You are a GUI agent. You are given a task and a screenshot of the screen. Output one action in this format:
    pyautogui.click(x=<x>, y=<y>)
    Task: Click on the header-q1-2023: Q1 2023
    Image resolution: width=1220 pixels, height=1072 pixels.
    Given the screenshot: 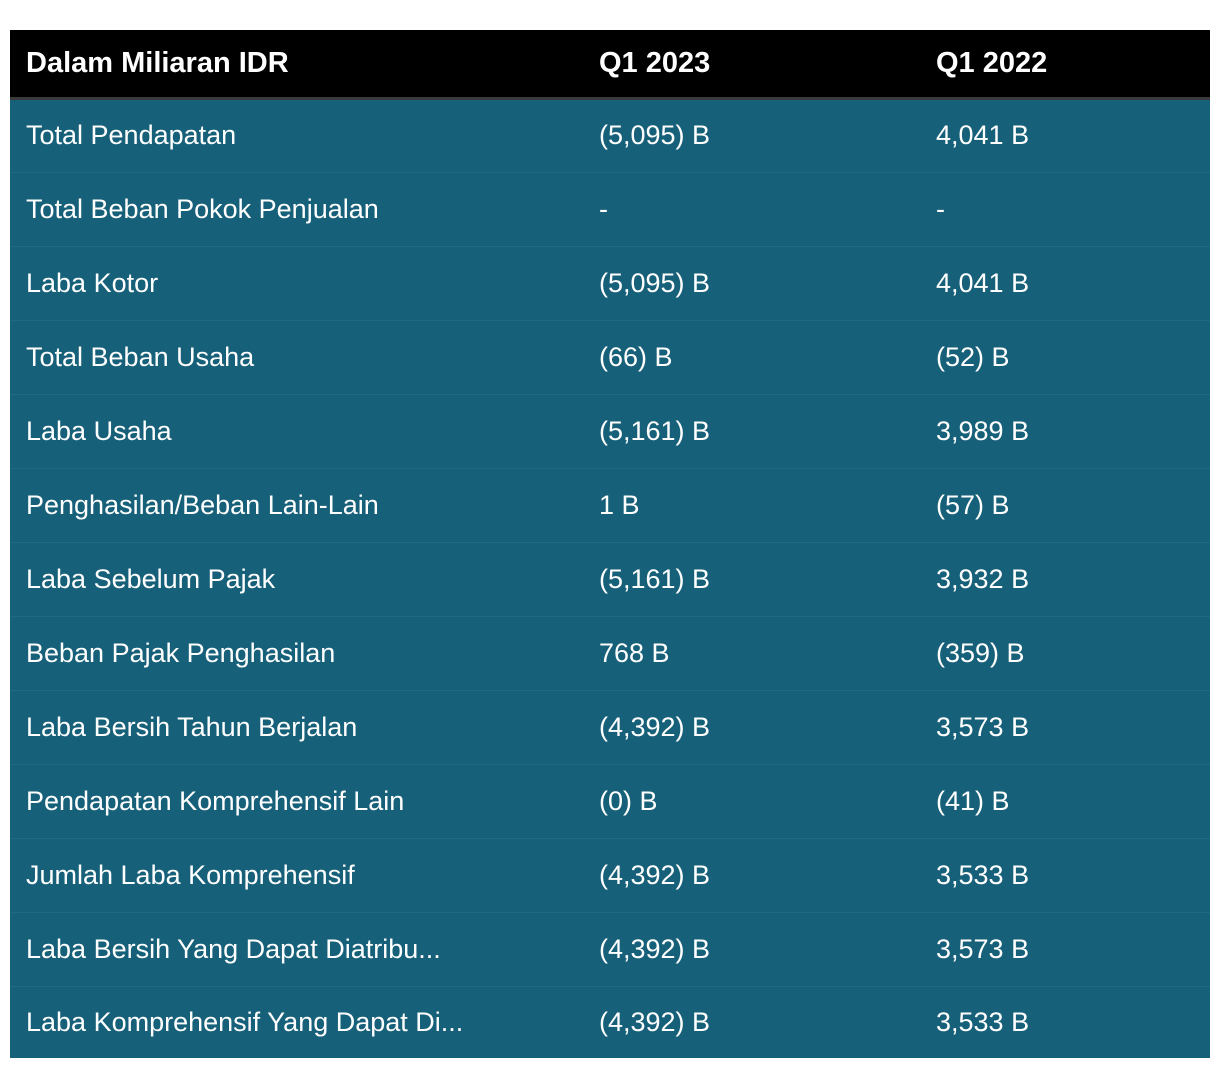 What is the action you would take?
    pyautogui.click(x=655, y=62)
    